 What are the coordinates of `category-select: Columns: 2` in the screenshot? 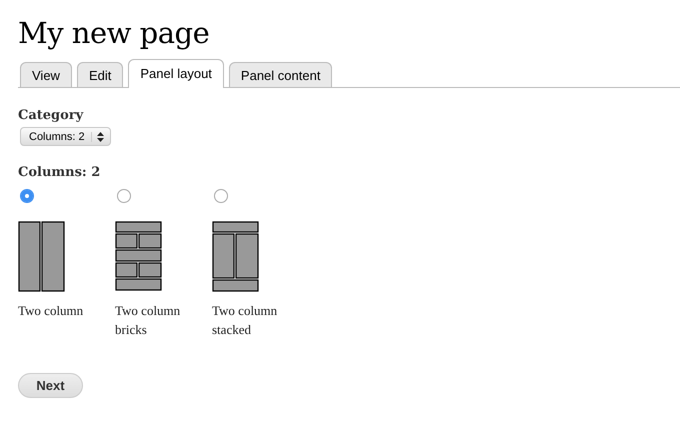 It's located at (65, 136).